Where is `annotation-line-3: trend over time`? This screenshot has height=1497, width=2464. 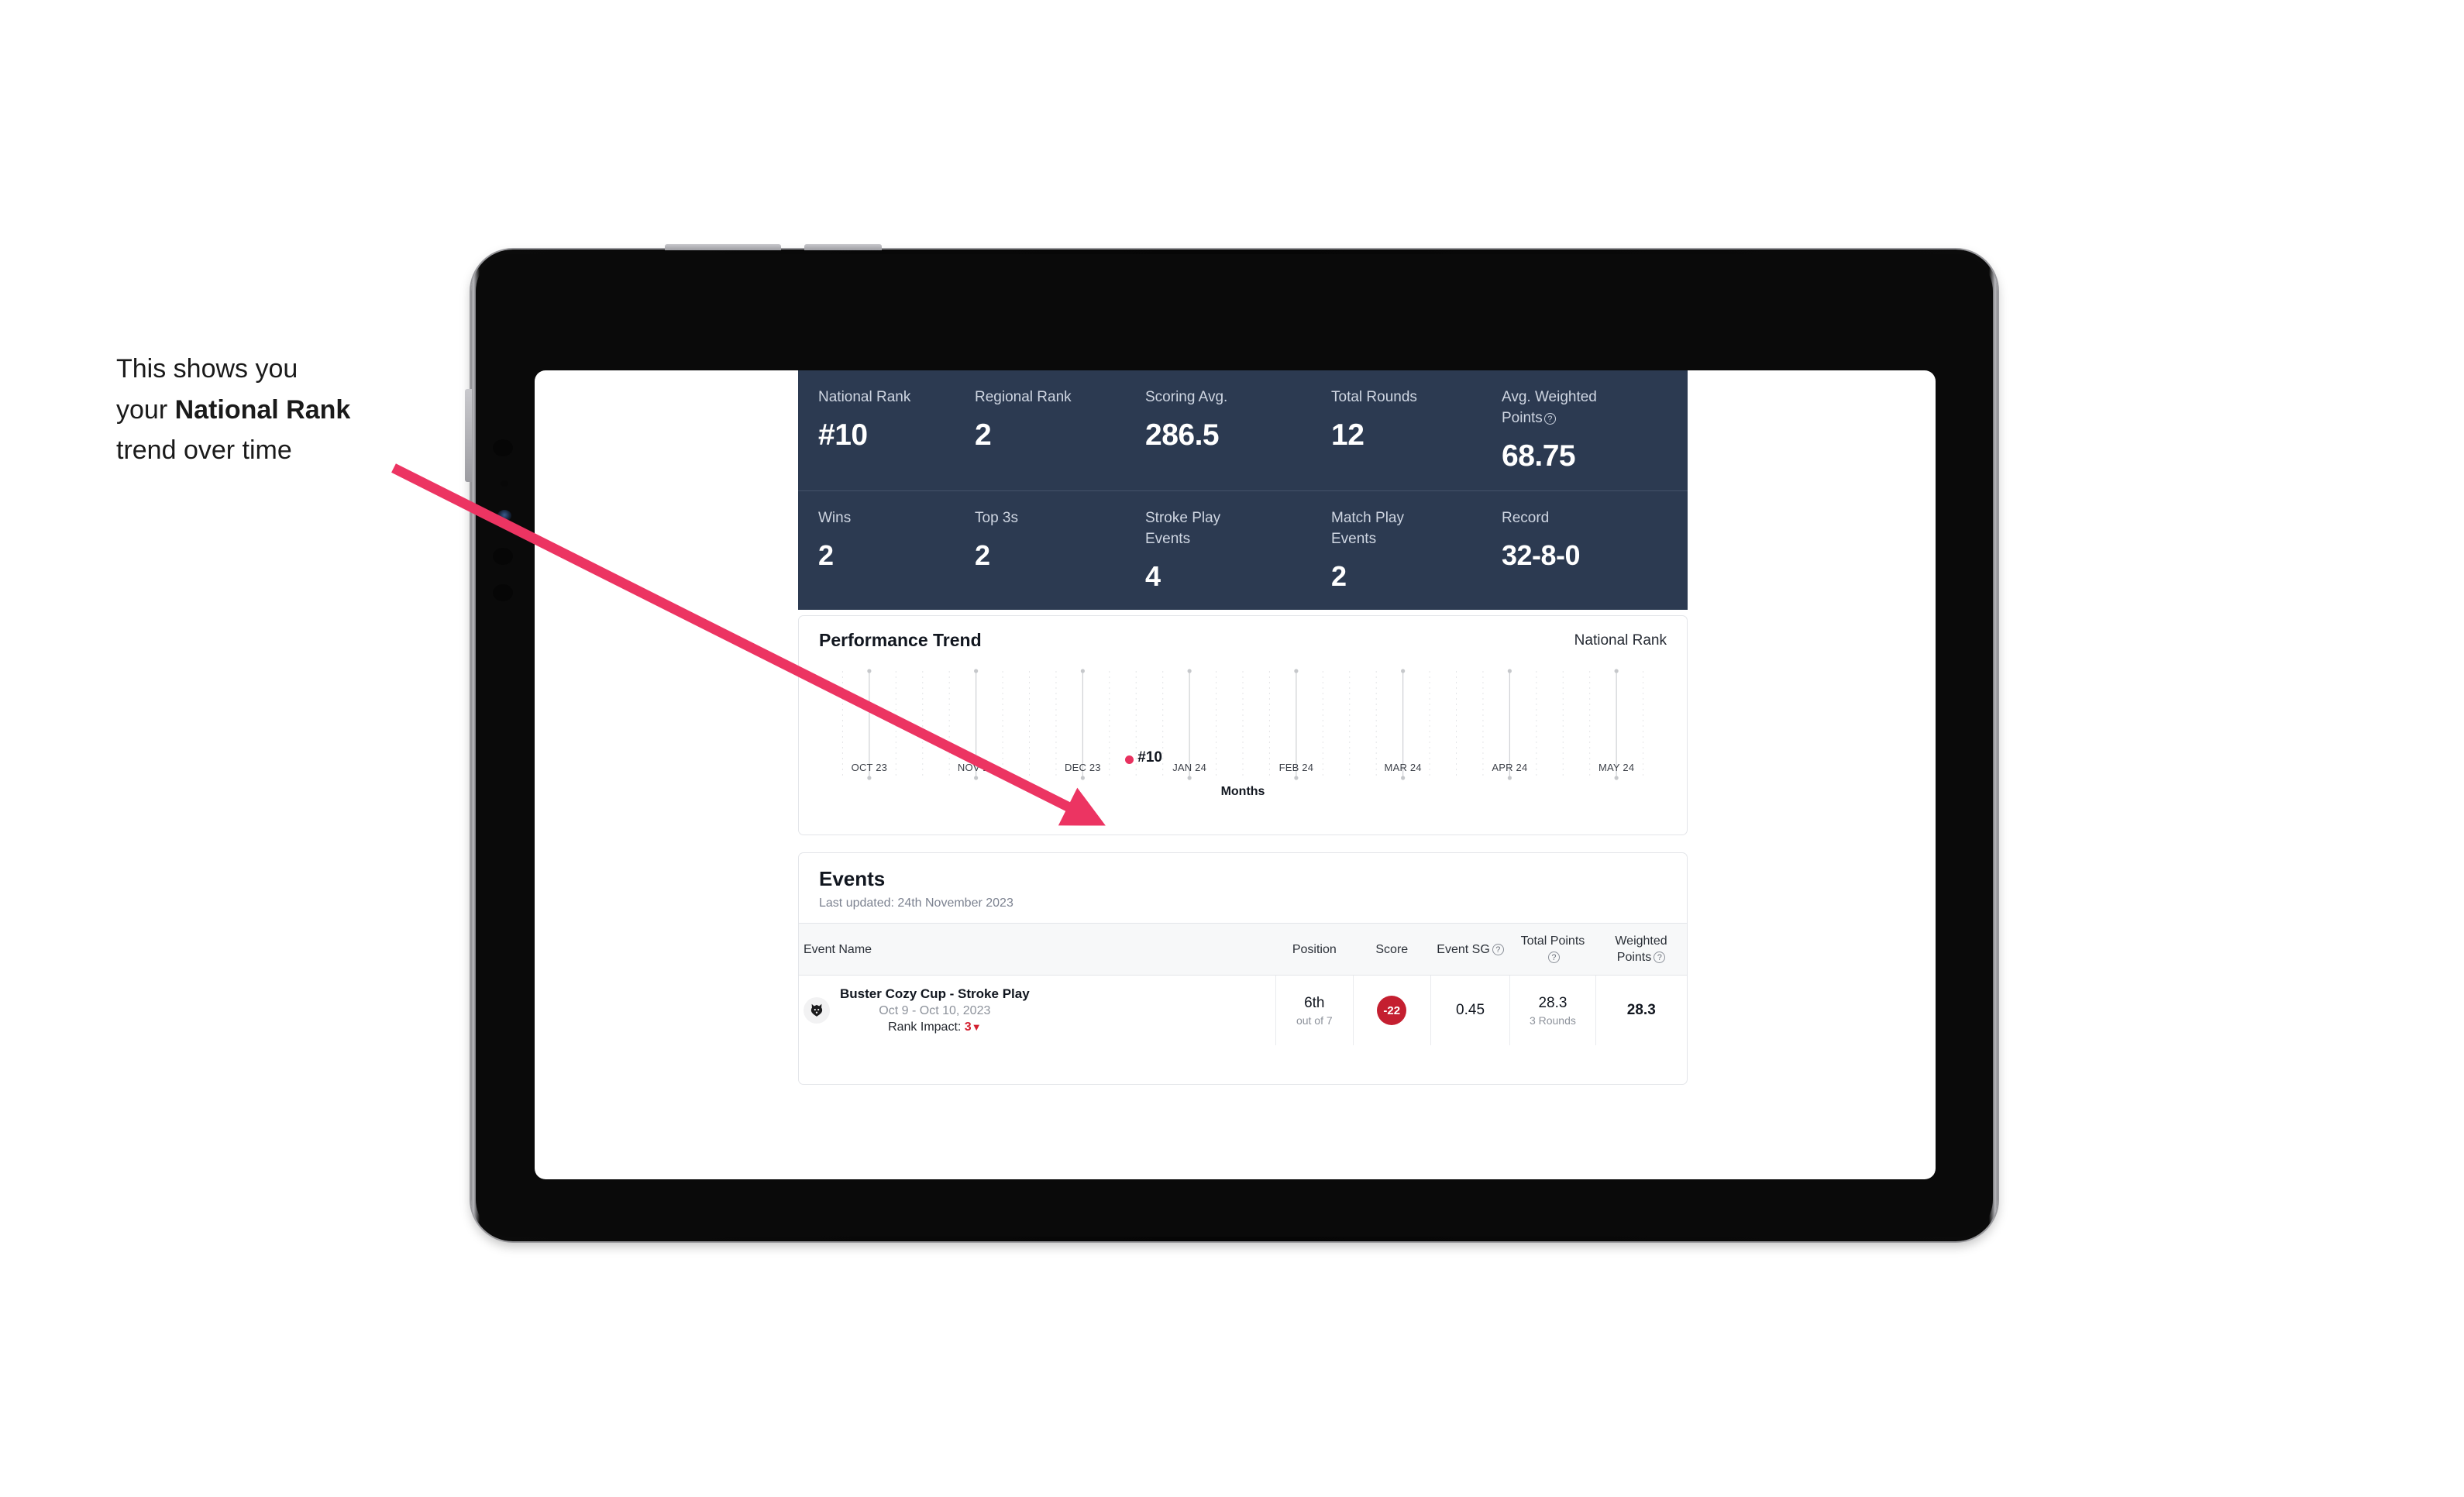
annotation-line-3: trend over time is located at coordinates (204, 450).